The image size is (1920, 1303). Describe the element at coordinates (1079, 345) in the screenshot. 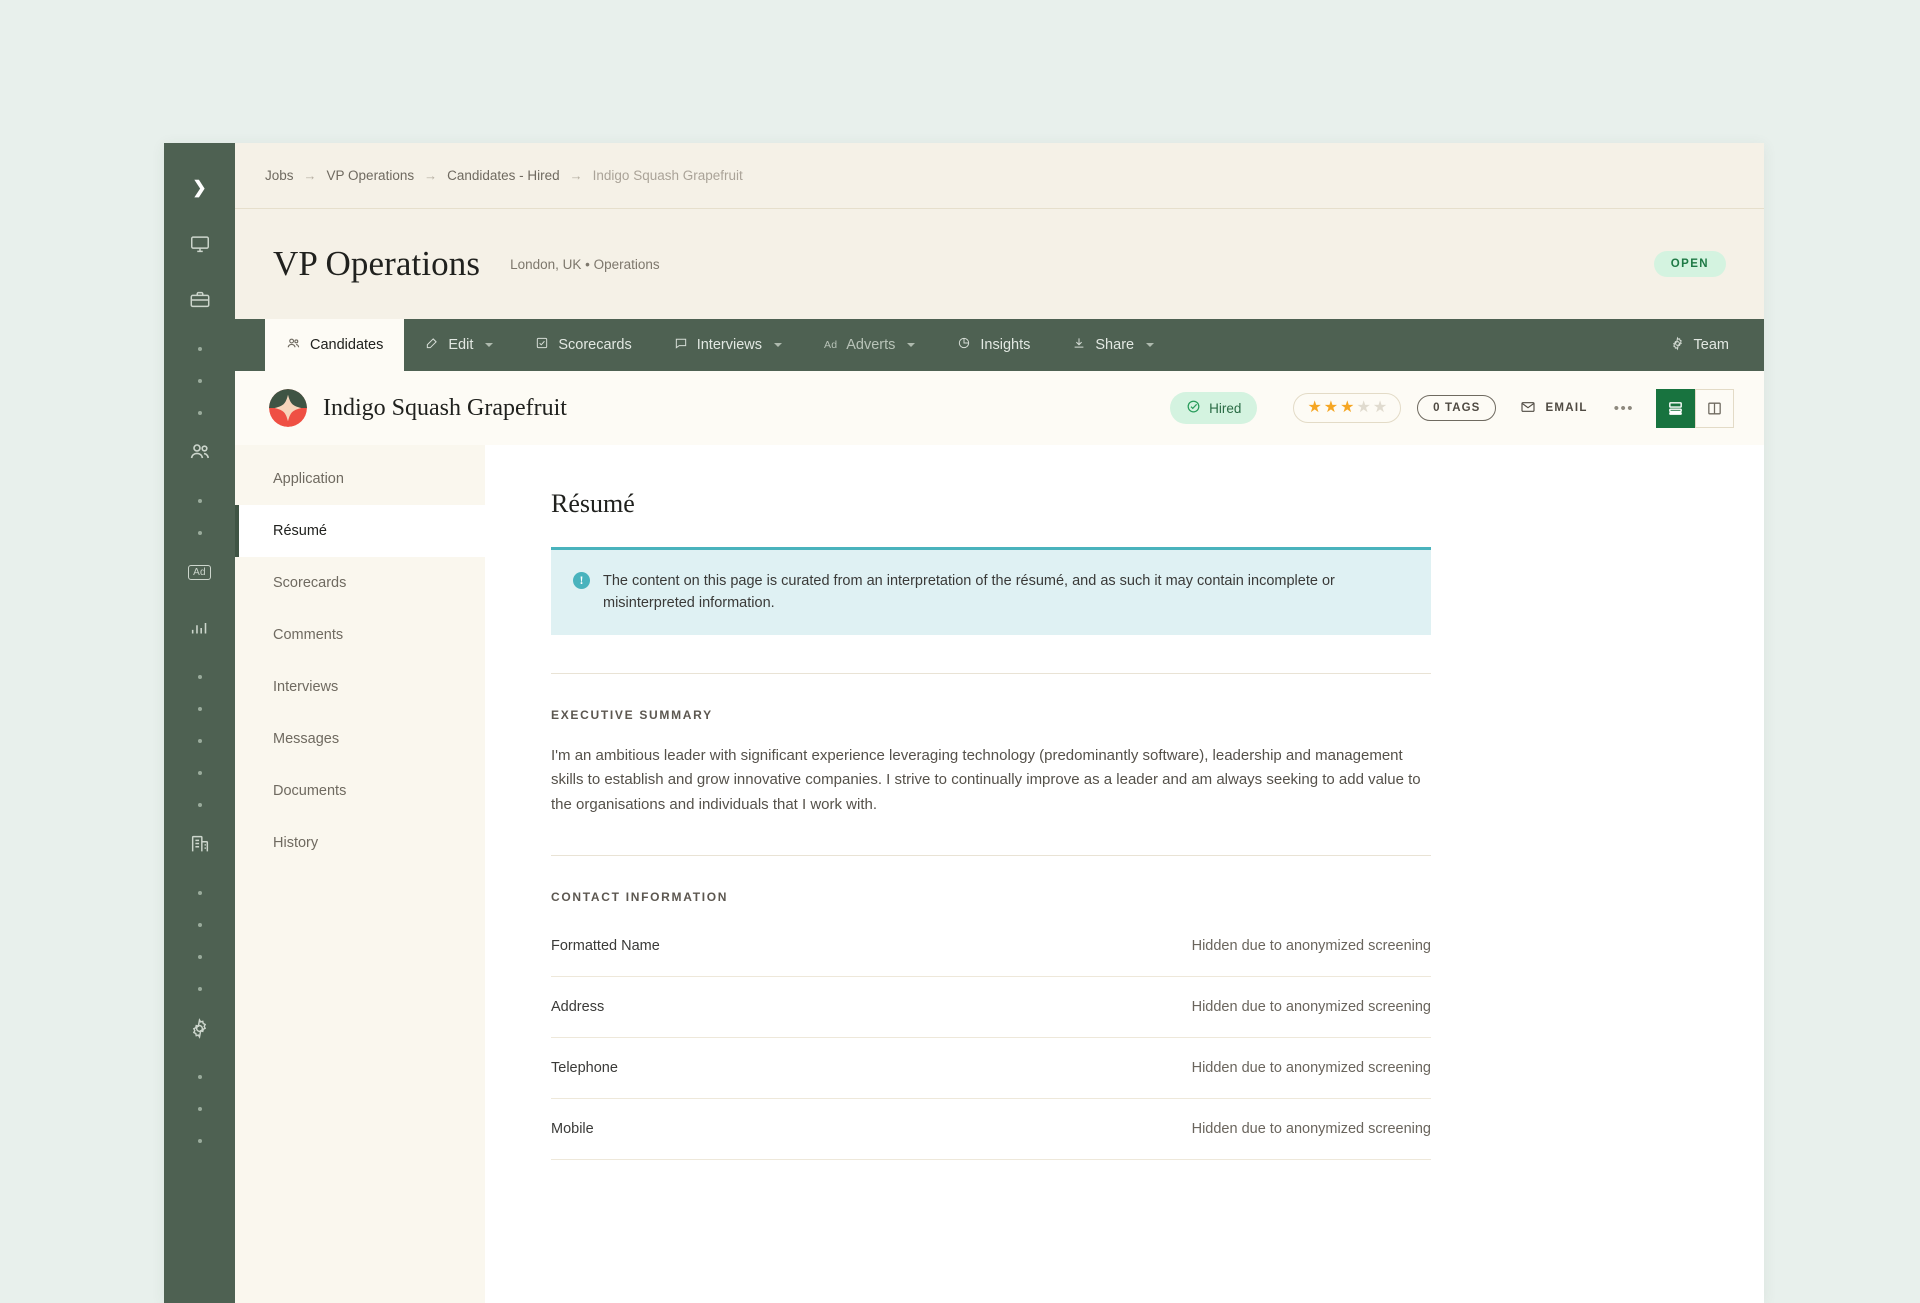

I see `download-icon` at that location.